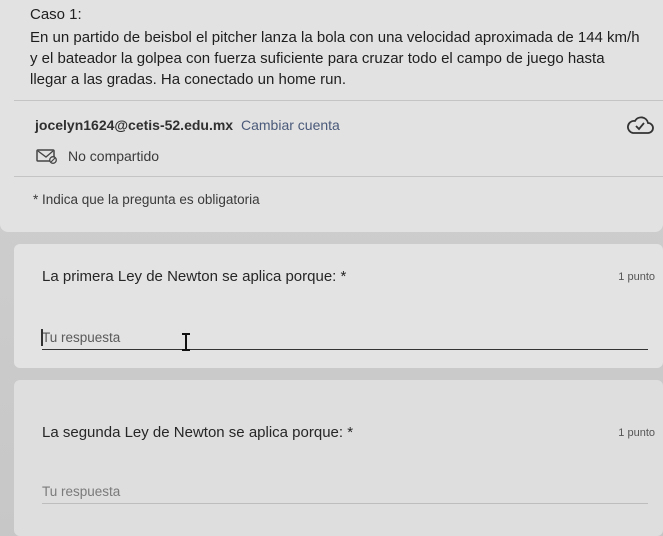 Image resolution: width=663 pixels, height=536 pixels. I want to click on share-status: No compartido, so click(97, 156).